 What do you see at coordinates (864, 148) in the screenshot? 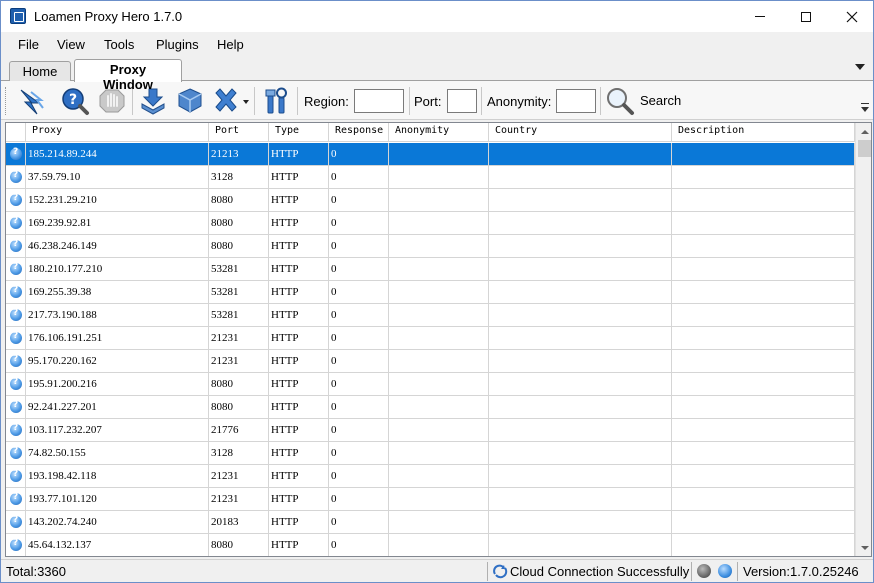
I see `scroll-thumb` at bounding box center [864, 148].